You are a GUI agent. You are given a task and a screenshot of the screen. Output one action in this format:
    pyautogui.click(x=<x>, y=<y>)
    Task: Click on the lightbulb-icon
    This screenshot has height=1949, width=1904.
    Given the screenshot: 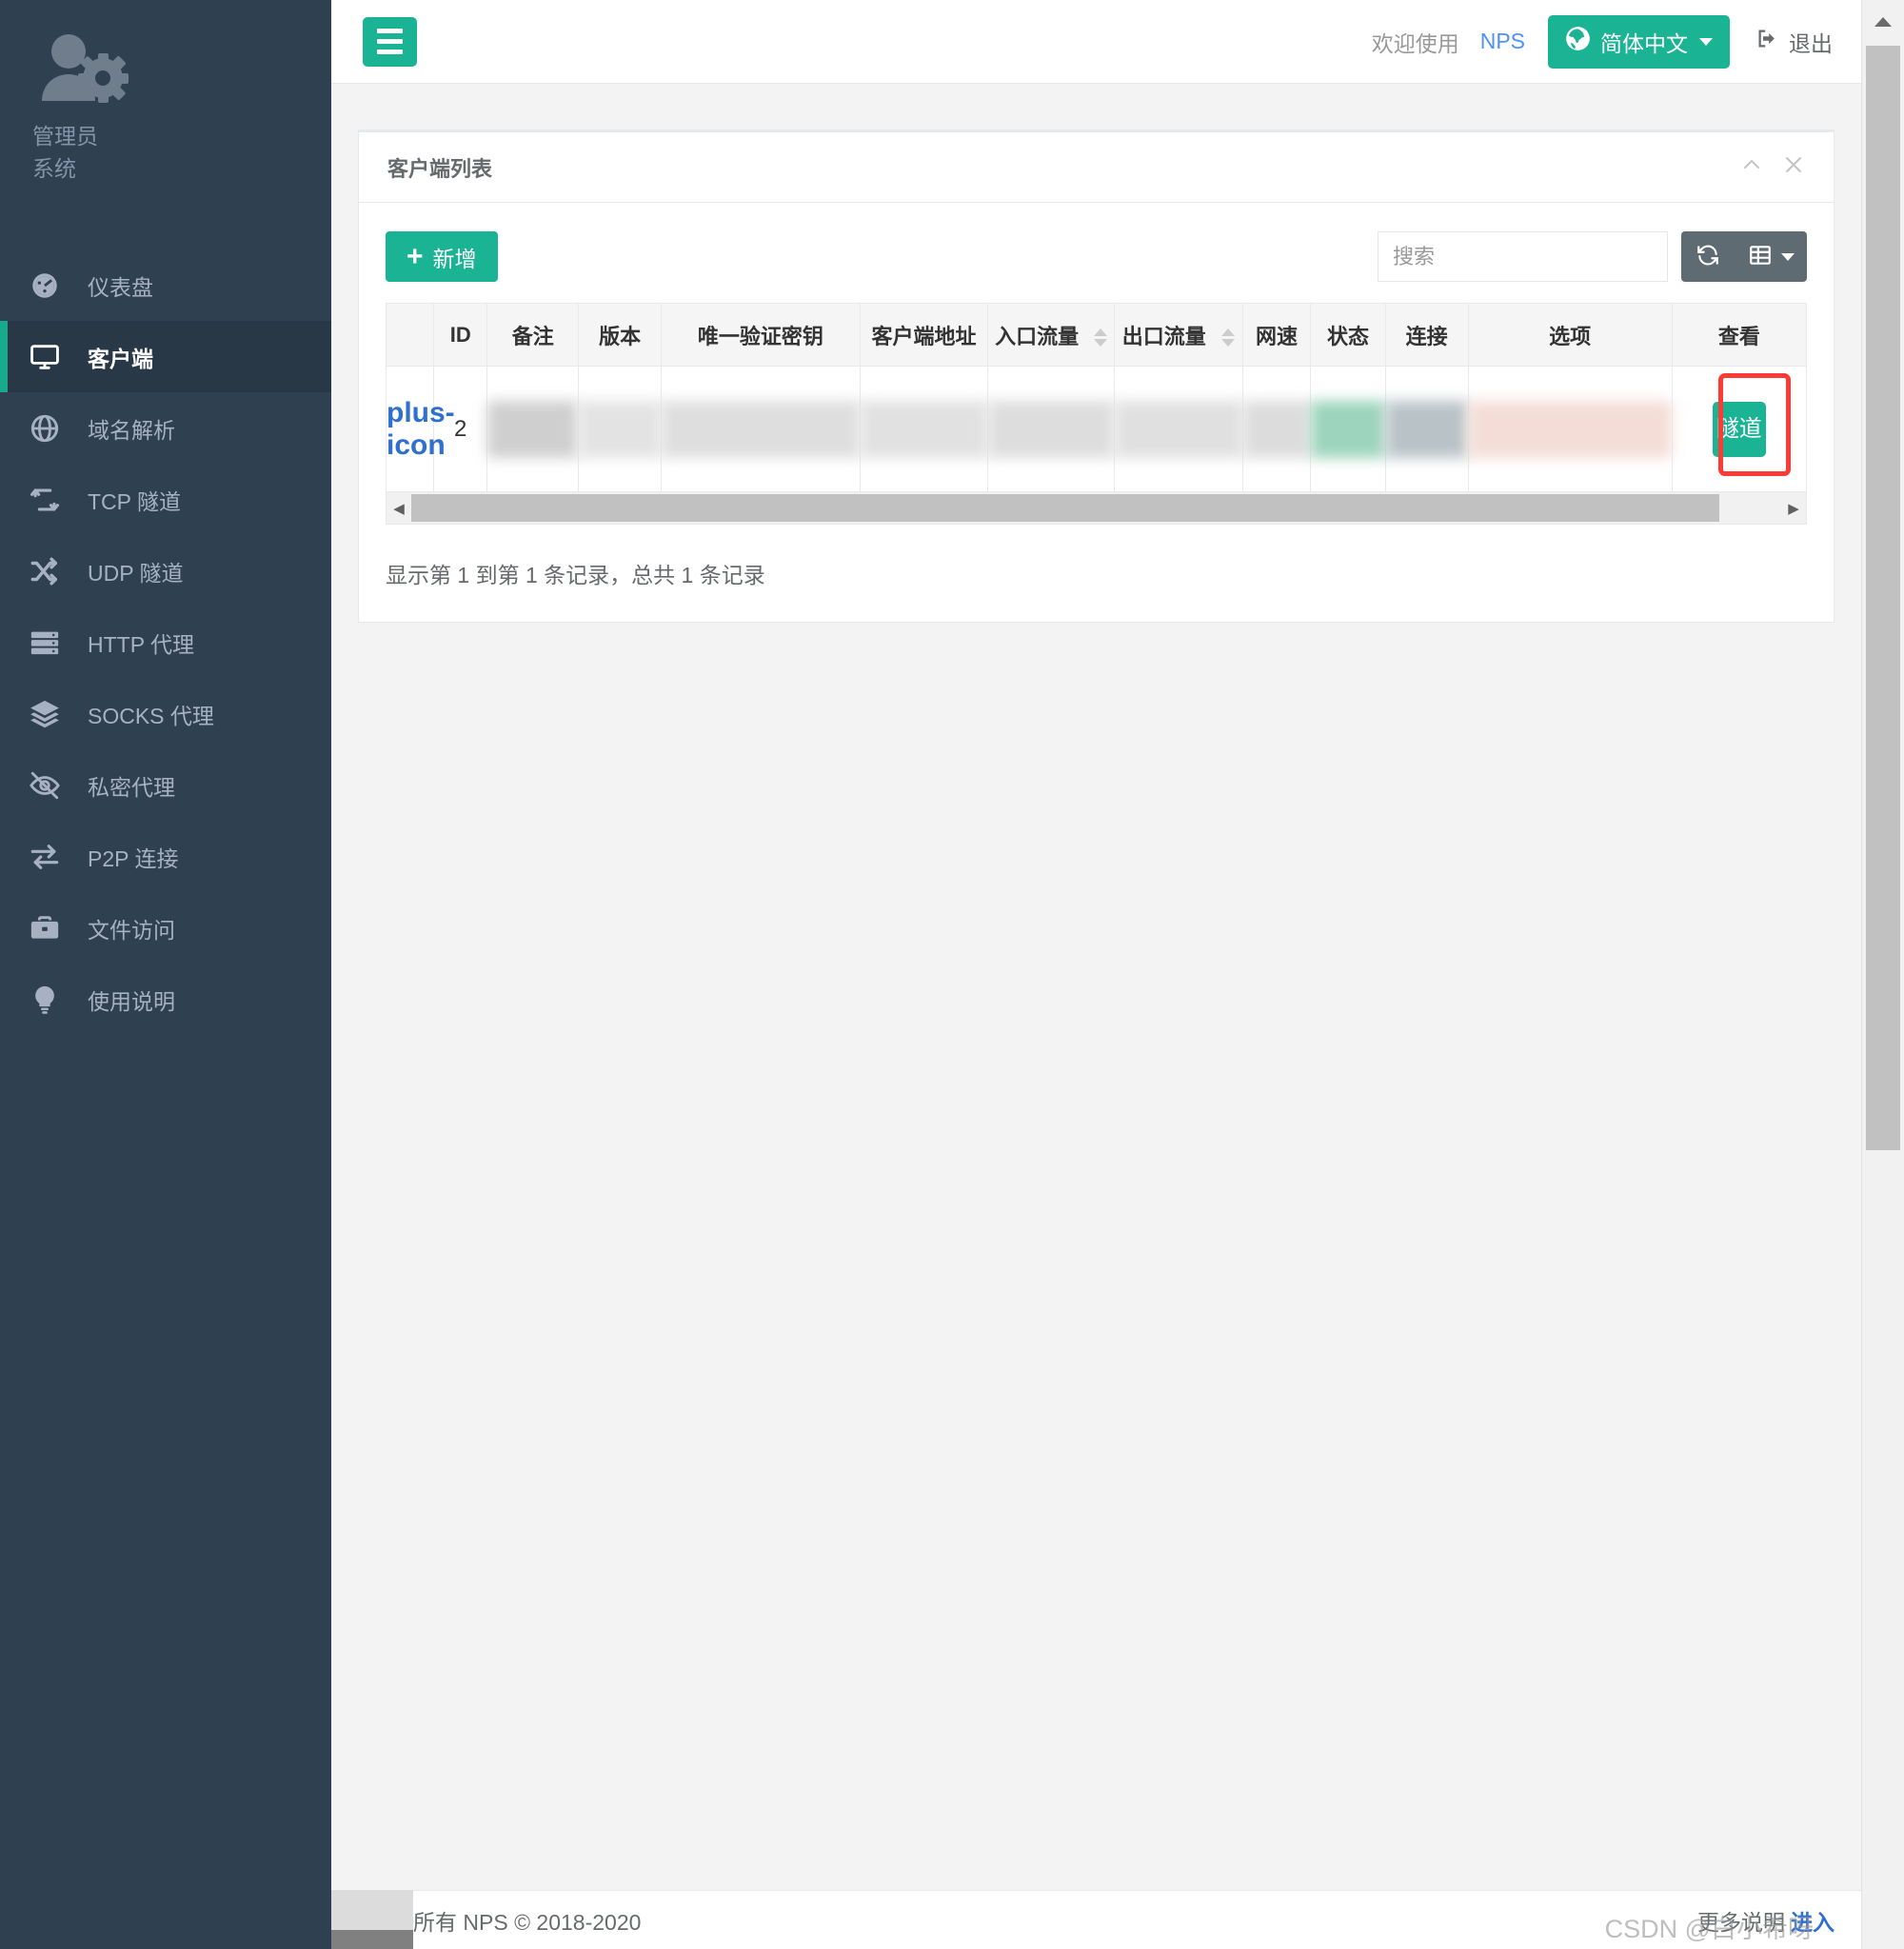 What is the action you would take?
    pyautogui.click(x=53, y=1000)
    